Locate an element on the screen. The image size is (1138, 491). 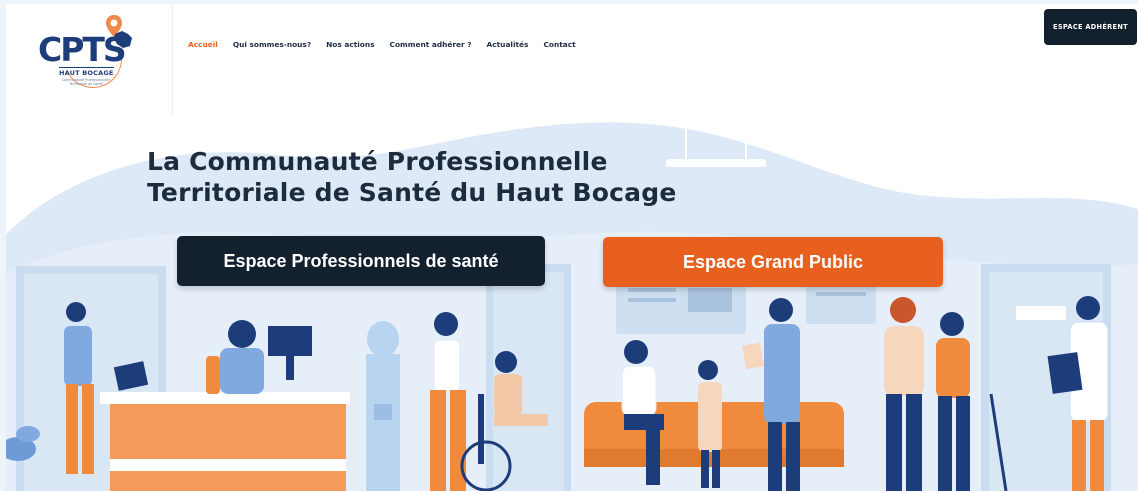
header-divider is located at coordinates (172, 59).